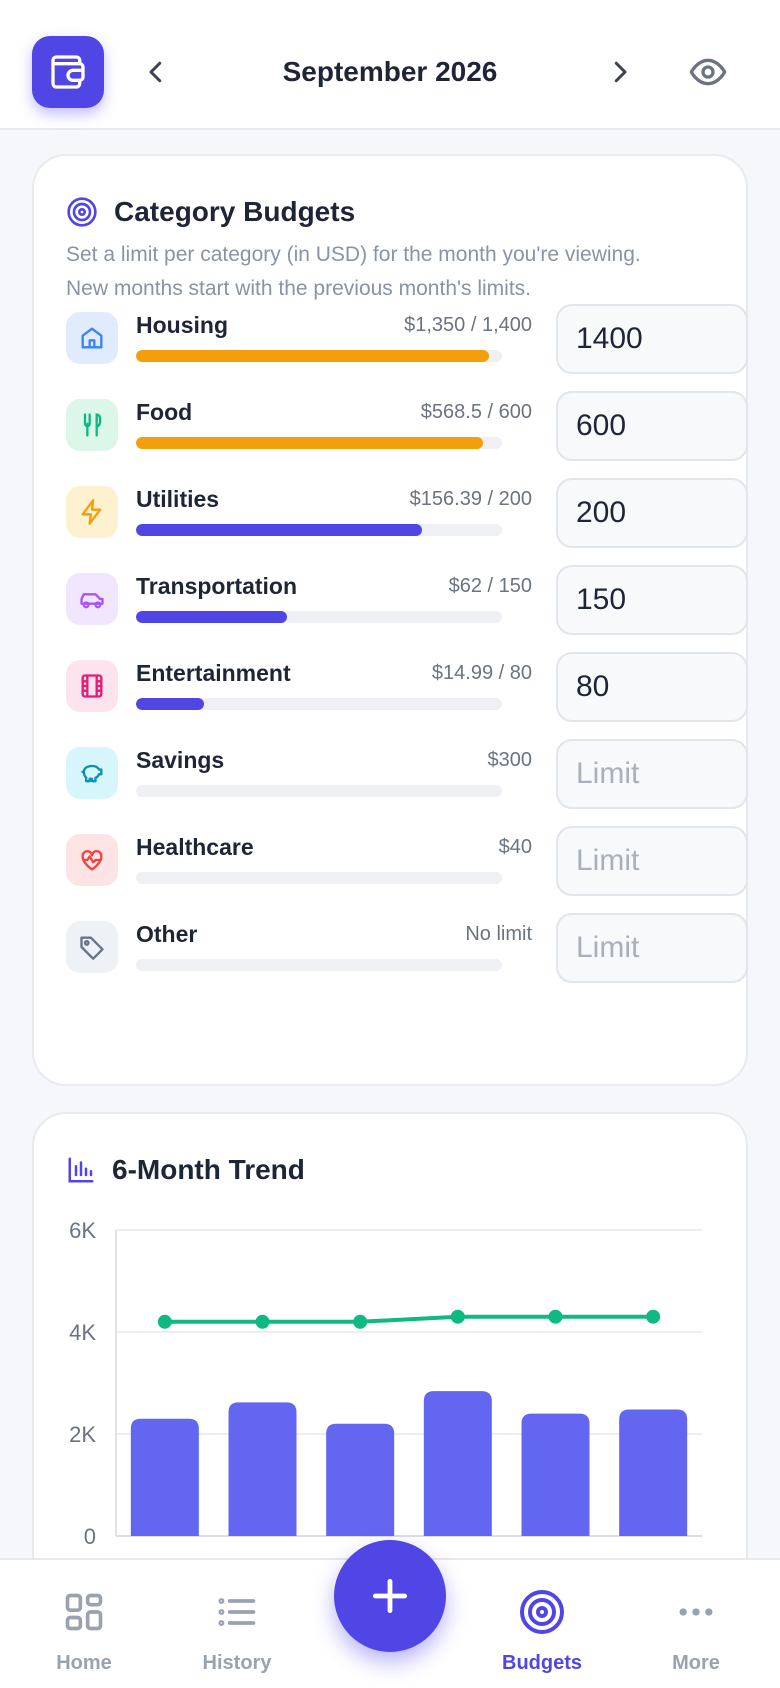 The image size is (780, 1688). I want to click on category-name: Healthcare, so click(195, 847).